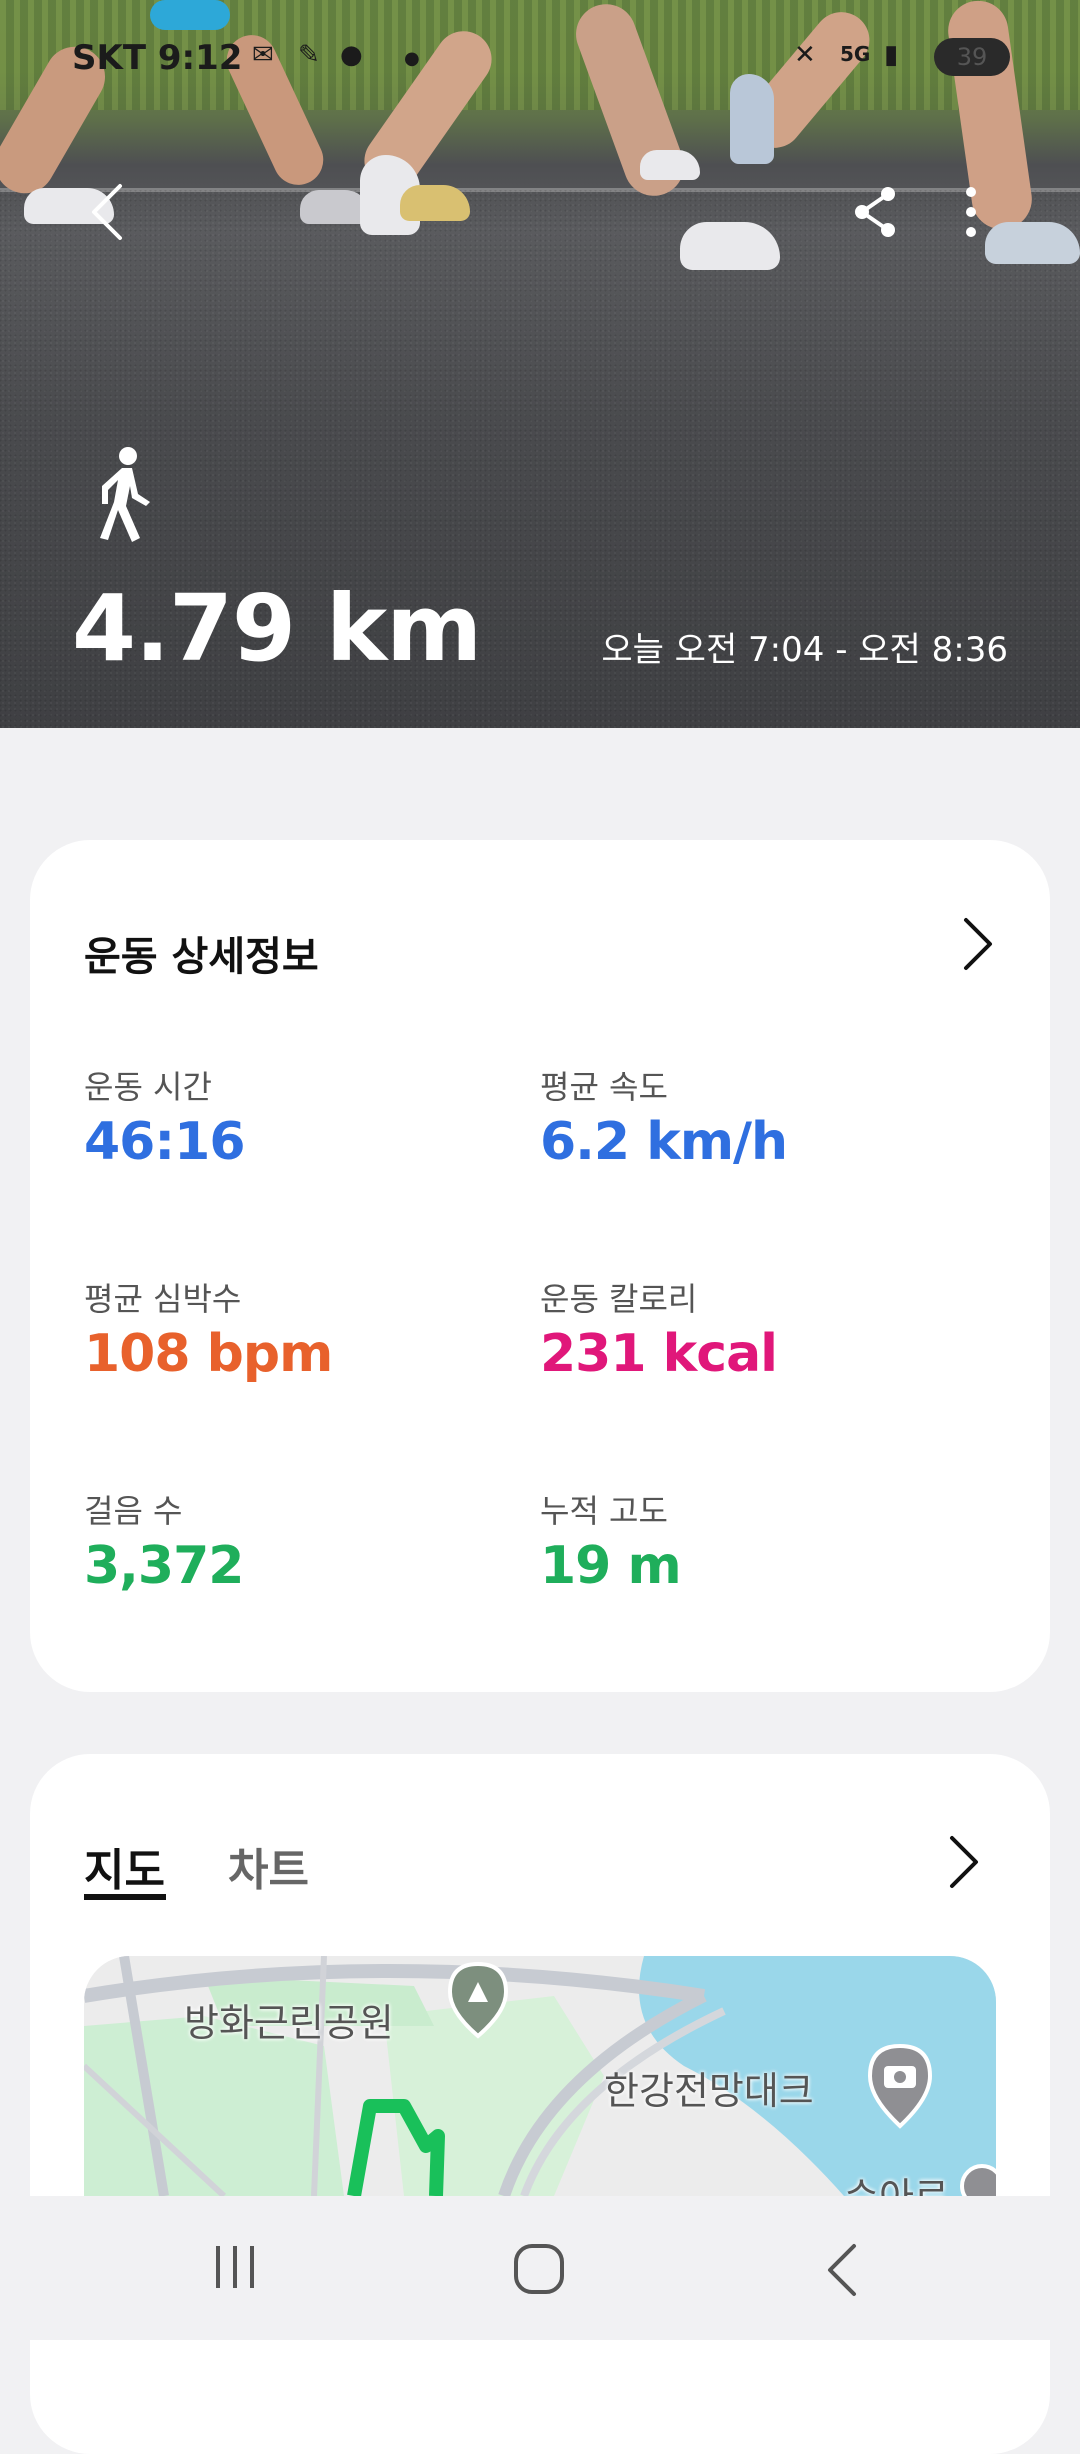 Image resolution: width=1080 pixels, height=2454 pixels. I want to click on notification-icon: ✉, so click(263, 55).